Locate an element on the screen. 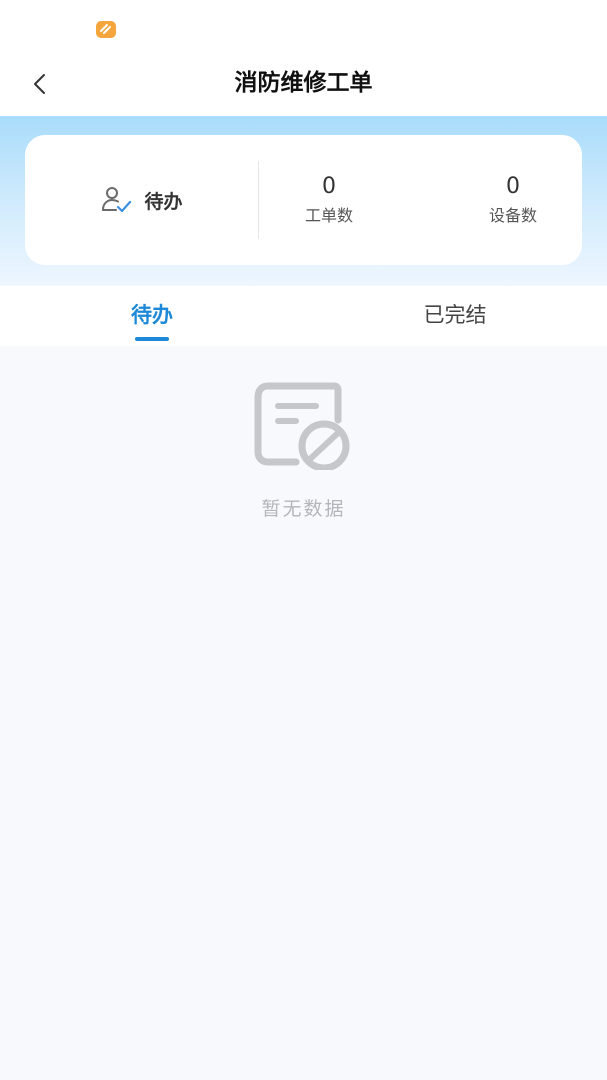  empty-state-text: 暂无数据 is located at coordinates (303, 509).